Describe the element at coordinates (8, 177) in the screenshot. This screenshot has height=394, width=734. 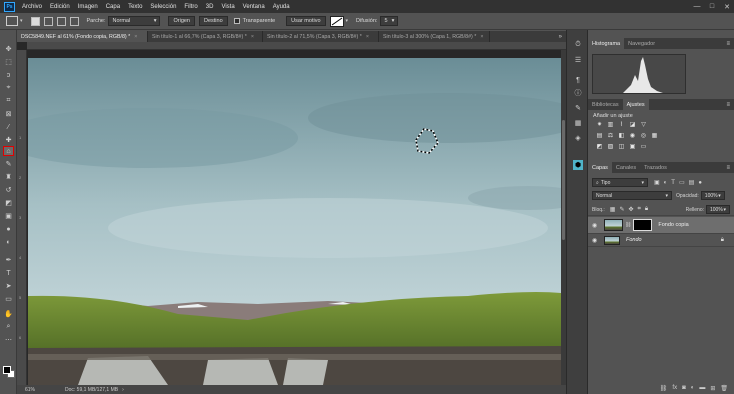
I see `stamp-icon: ♜` at that location.